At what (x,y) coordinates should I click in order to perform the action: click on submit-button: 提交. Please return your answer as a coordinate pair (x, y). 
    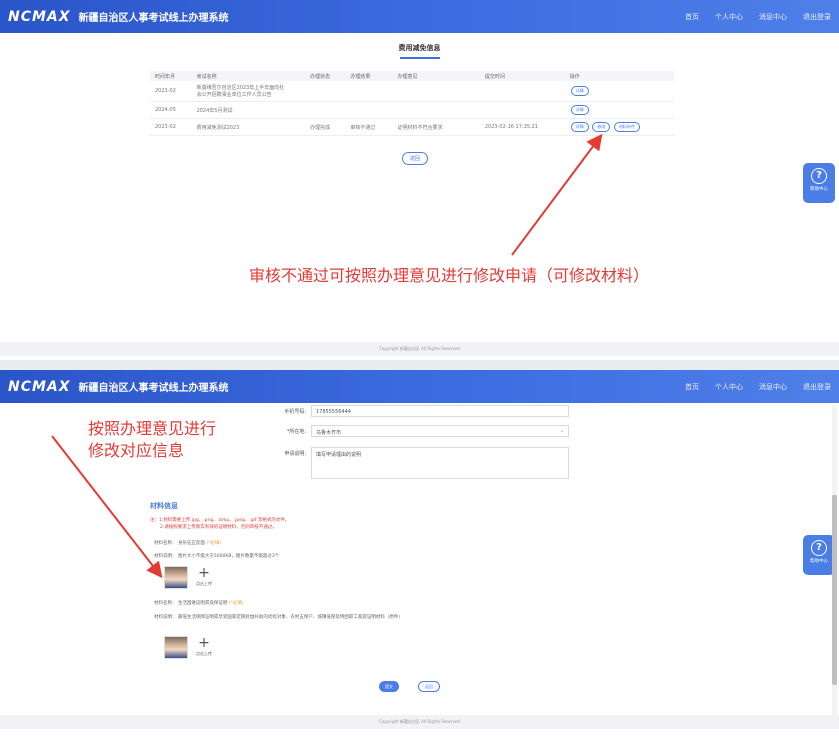
    Looking at the image, I should click on (389, 686).